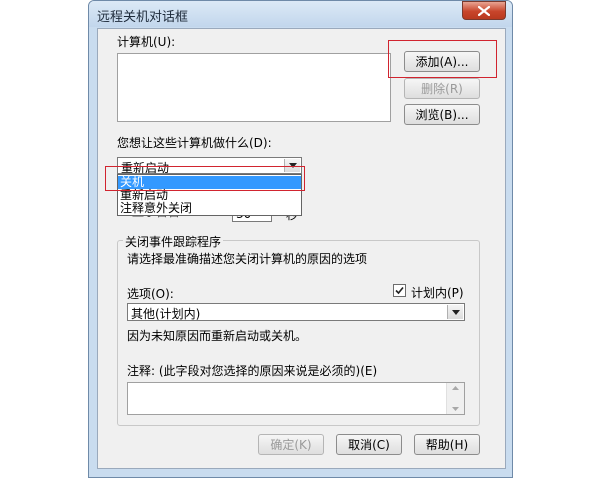  What do you see at coordinates (455, 409) in the screenshot?
I see `scroll-down-icon` at bounding box center [455, 409].